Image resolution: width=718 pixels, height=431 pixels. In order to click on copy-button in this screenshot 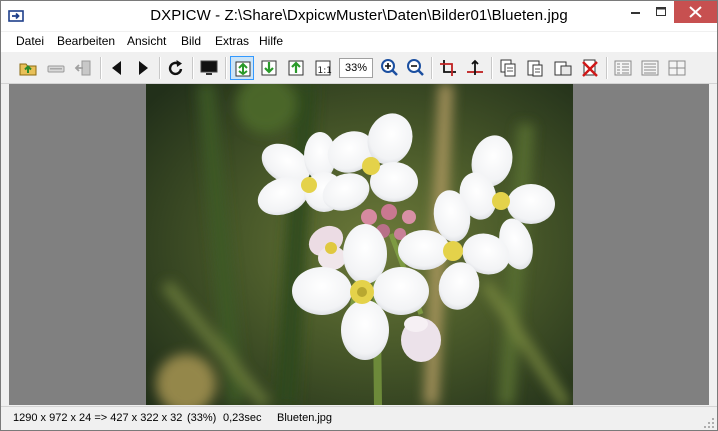, I will do `click(508, 68)`.